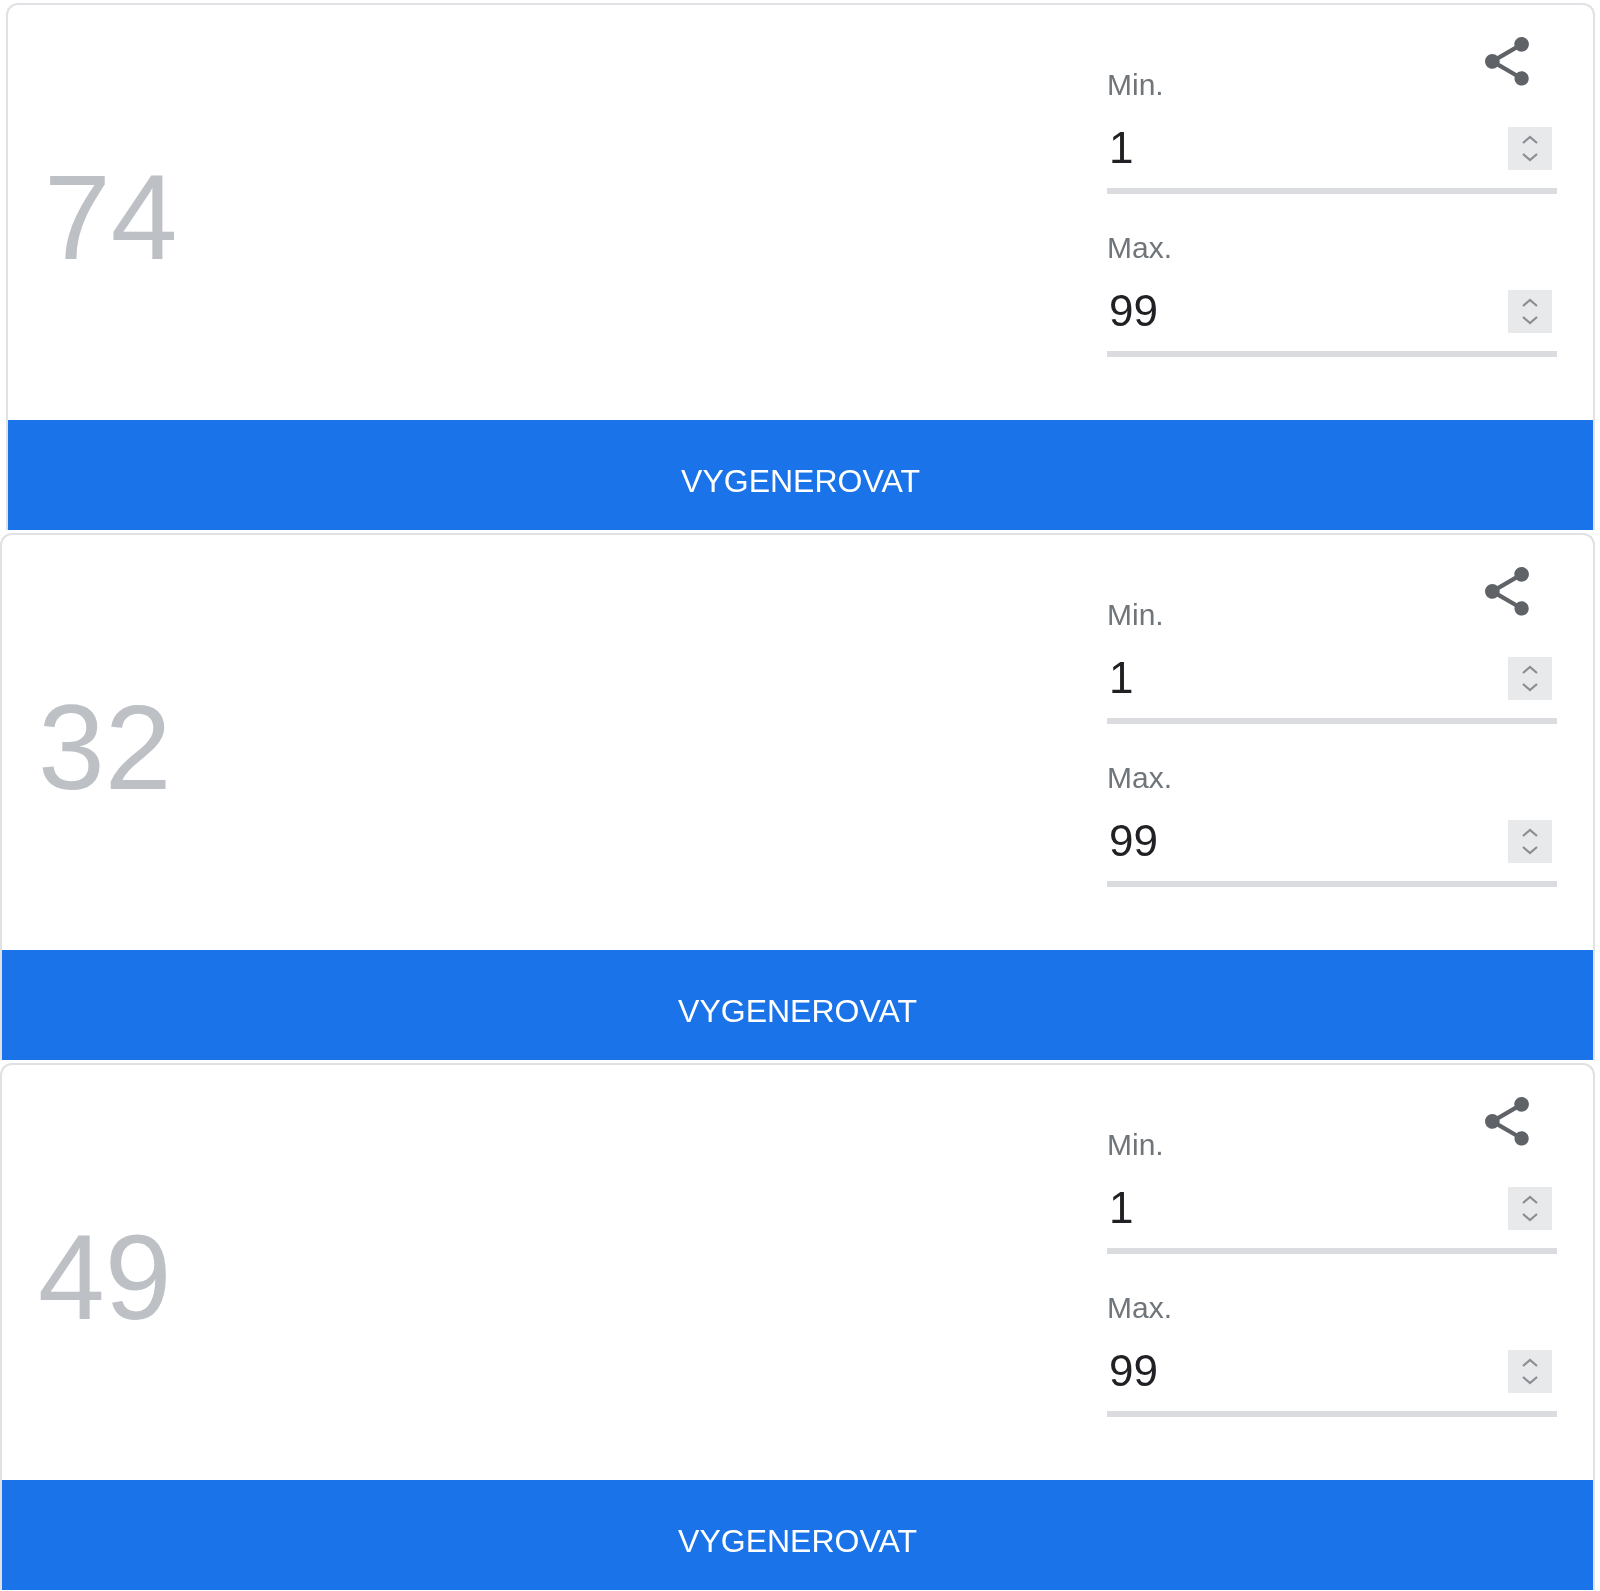  What do you see at coordinates (105, 1272) in the screenshot?
I see `generated-number: 49` at bounding box center [105, 1272].